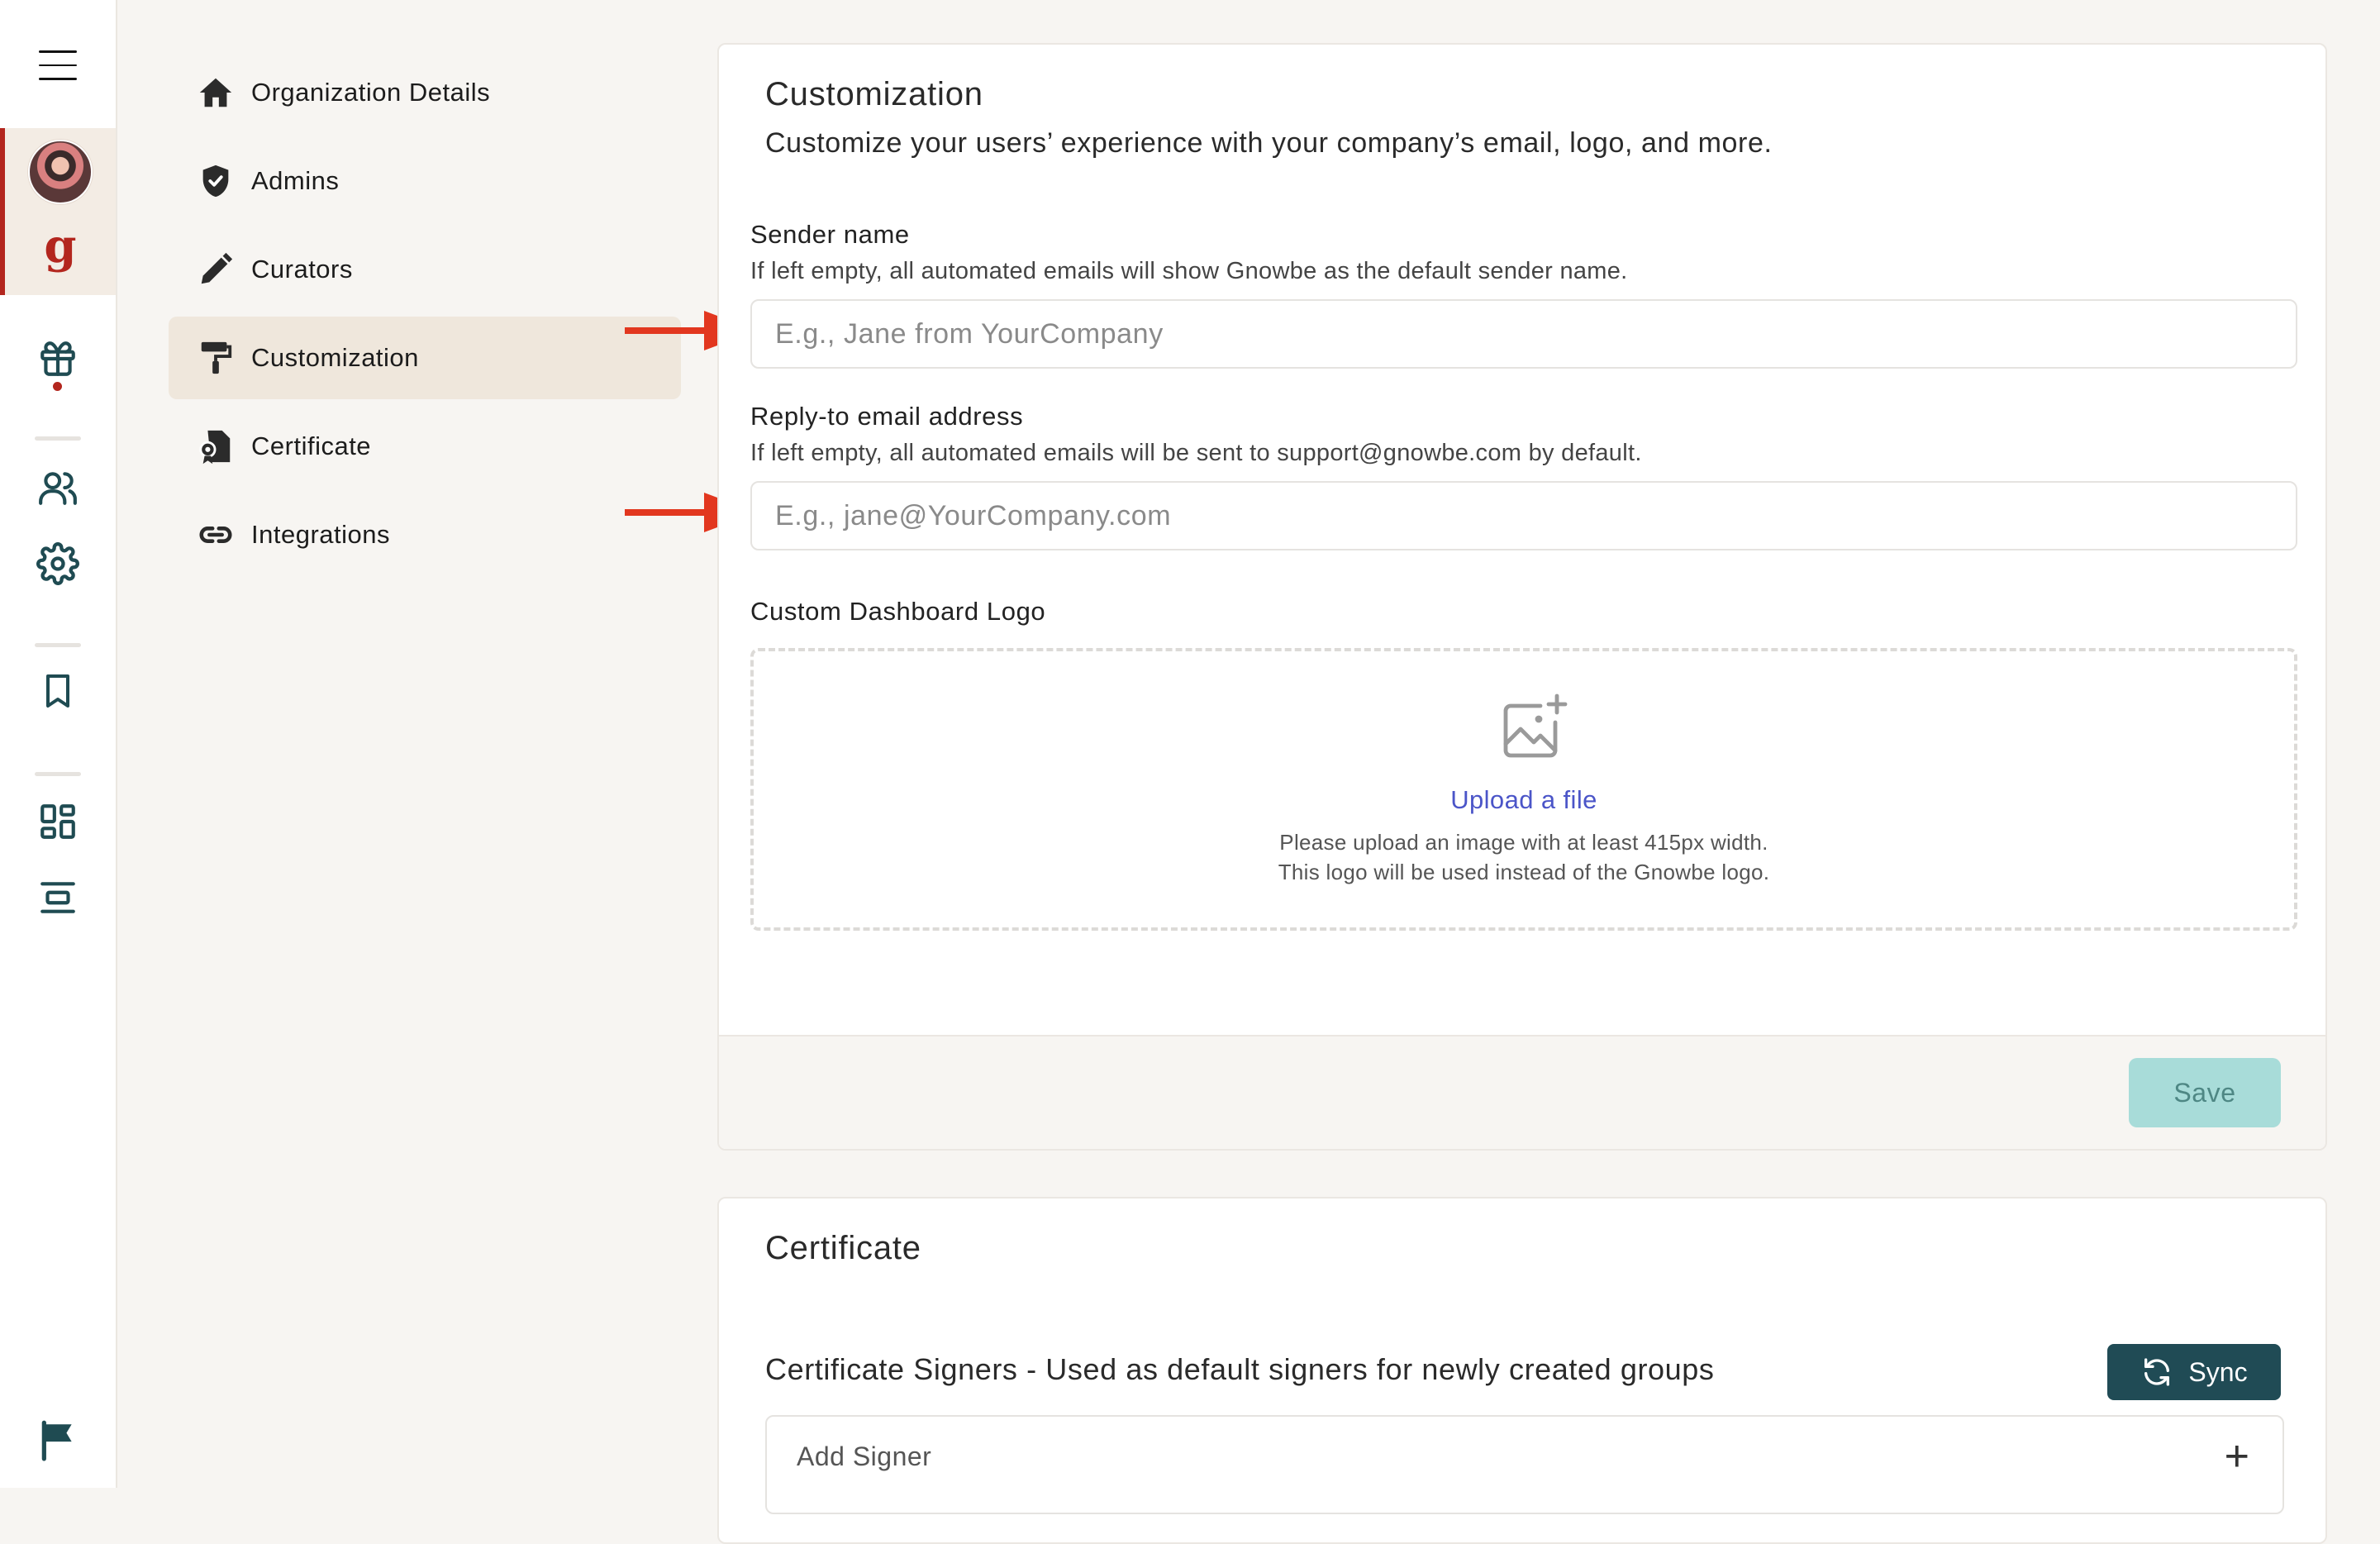  I want to click on pencil-icon, so click(217, 268).